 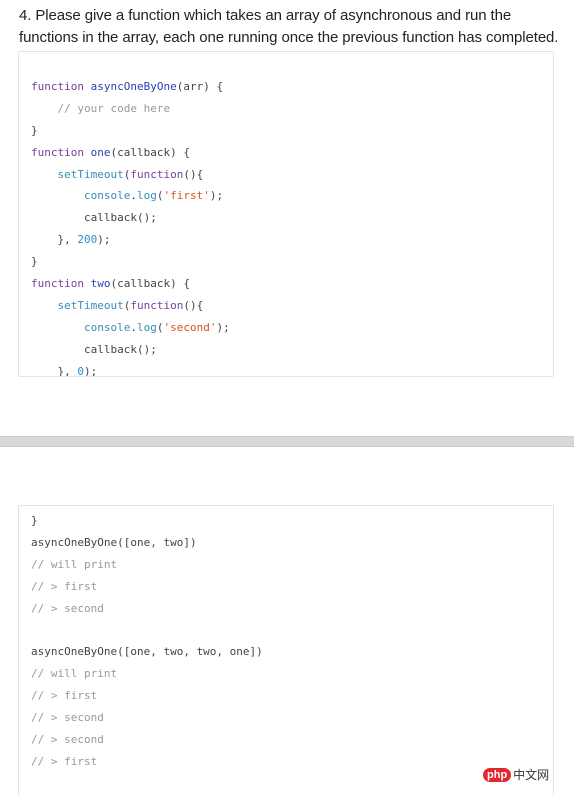 What do you see at coordinates (101, 108) in the screenshot?
I see `code-token: // your code here` at bounding box center [101, 108].